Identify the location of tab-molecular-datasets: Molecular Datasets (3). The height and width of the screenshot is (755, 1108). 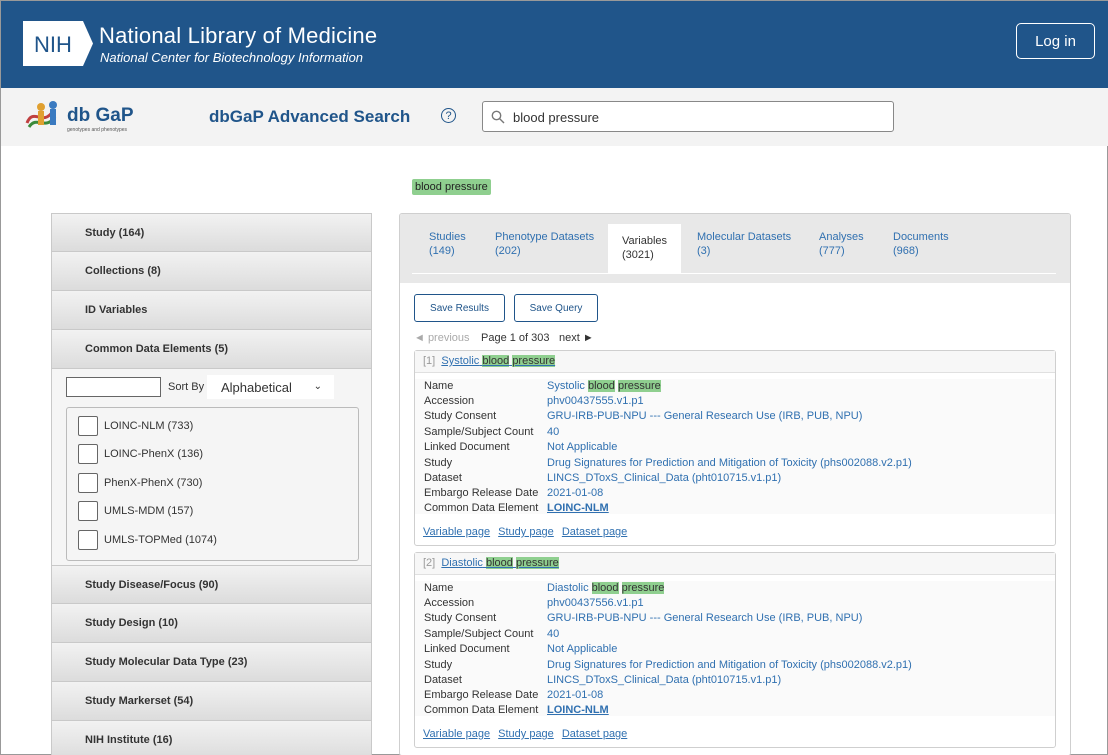
(744, 244).